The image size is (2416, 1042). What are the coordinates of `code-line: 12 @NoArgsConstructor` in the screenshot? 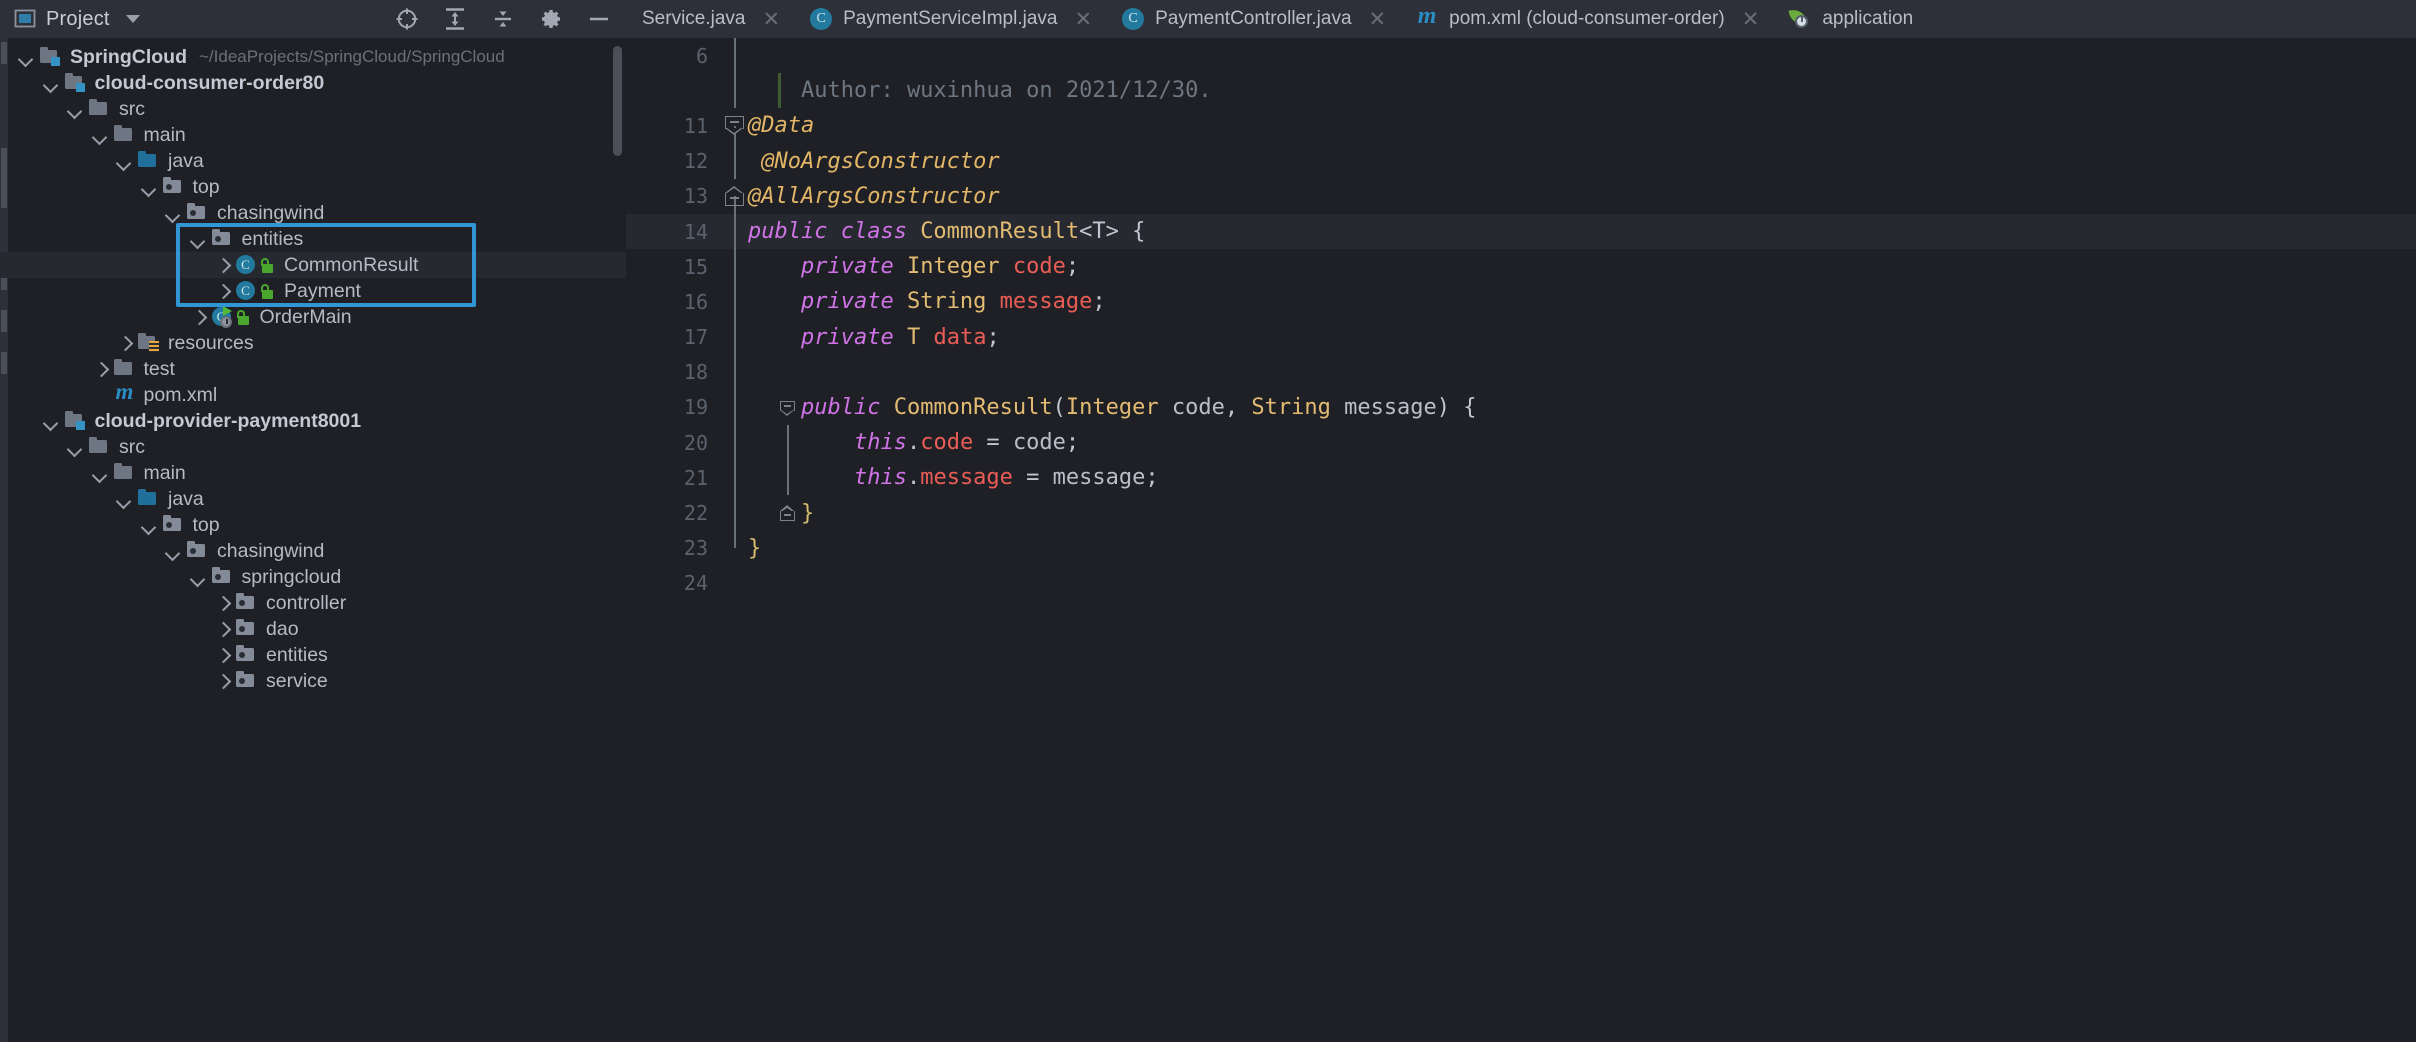 It's located at (1521, 161).